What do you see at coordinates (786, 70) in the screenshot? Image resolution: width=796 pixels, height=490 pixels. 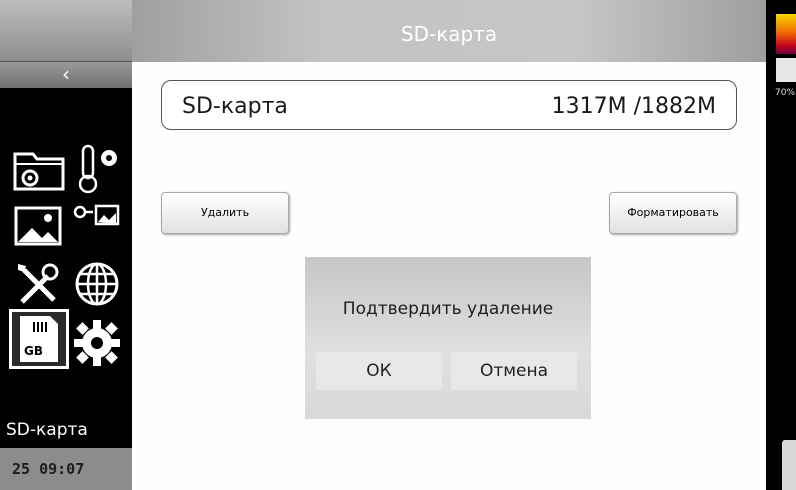 I see `battery-icon` at bounding box center [786, 70].